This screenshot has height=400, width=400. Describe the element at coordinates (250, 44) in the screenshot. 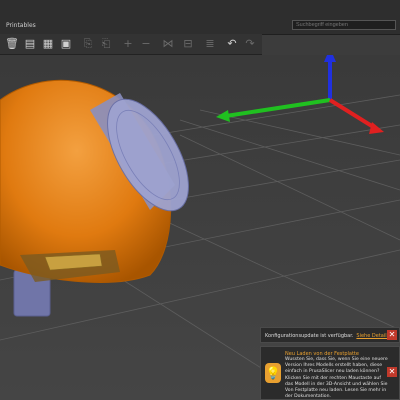

I see `redo-icon: ↷` at that location.